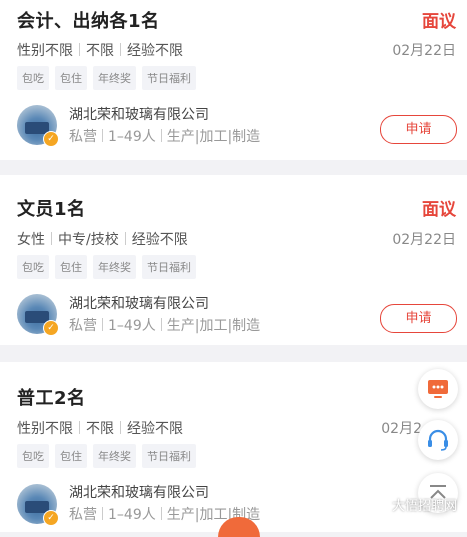 This screenshot has height=537, width=467. I want to click on job-title: 普工2名, so click(51, 398).